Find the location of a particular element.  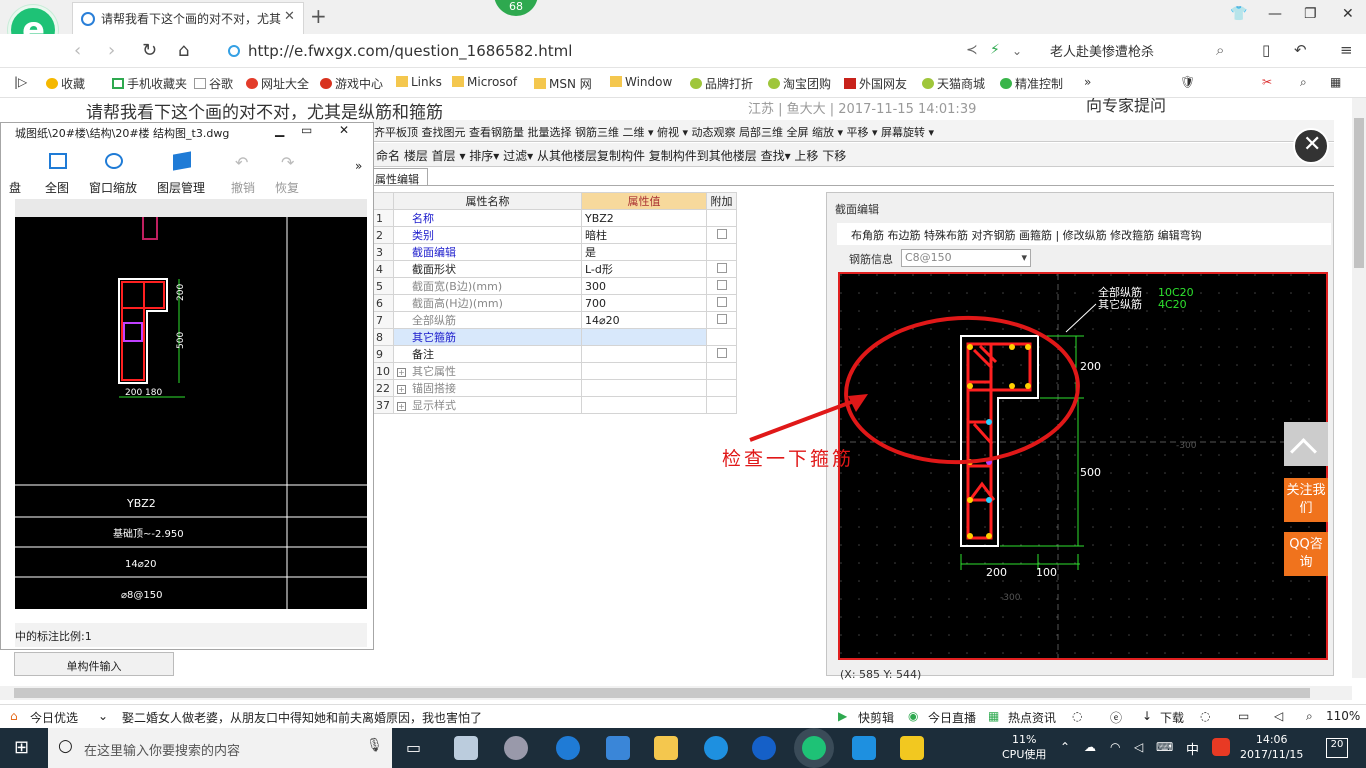

notification-center-icon: 20 is located at coordinates (1337, 748).